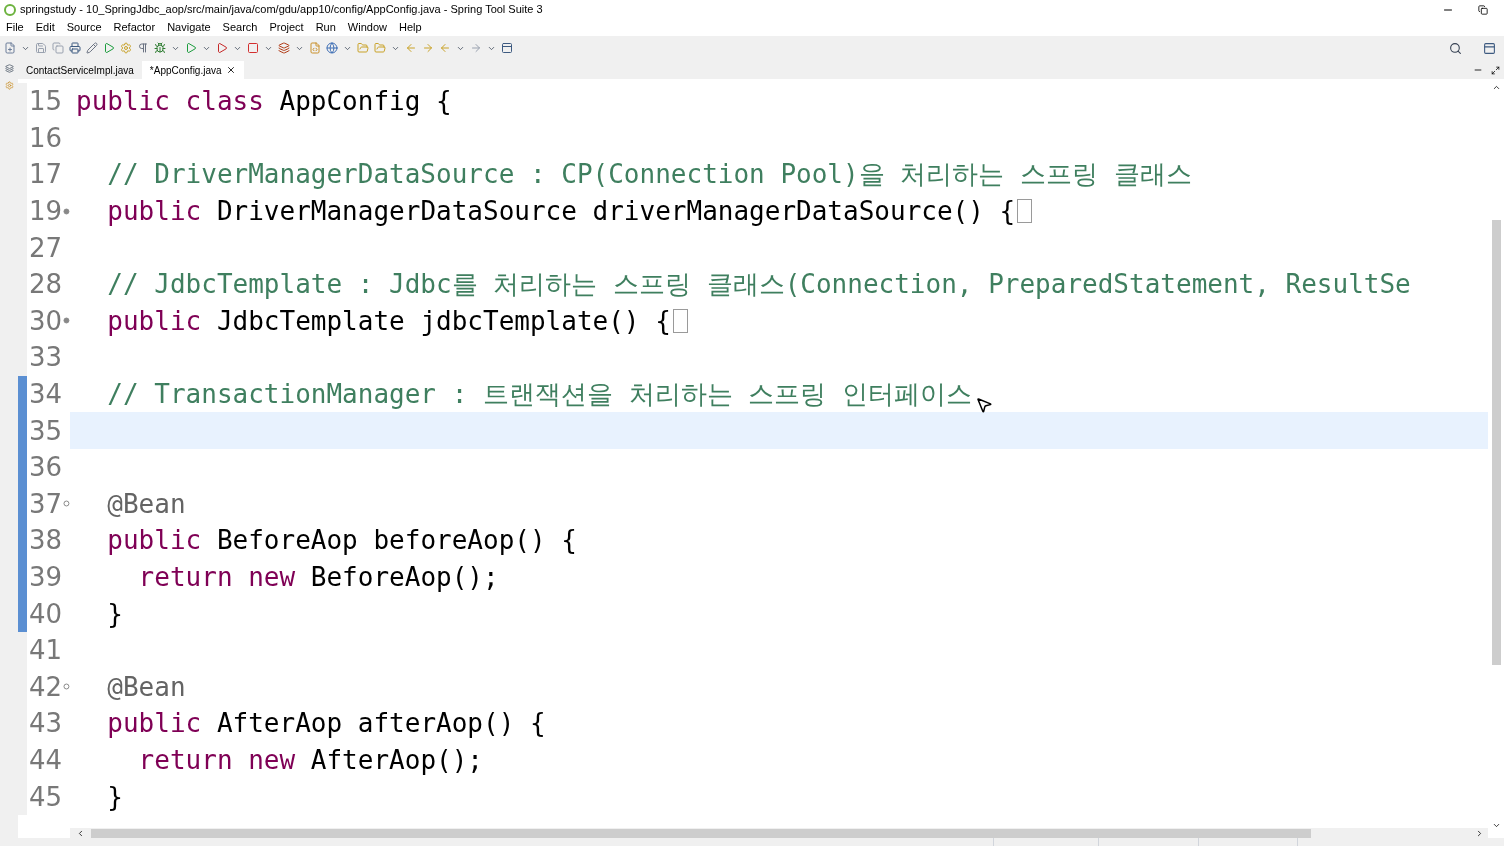 The height and width of the screenshot is (846, 1504). I want to click on new-file-icon, so click(10, 48).